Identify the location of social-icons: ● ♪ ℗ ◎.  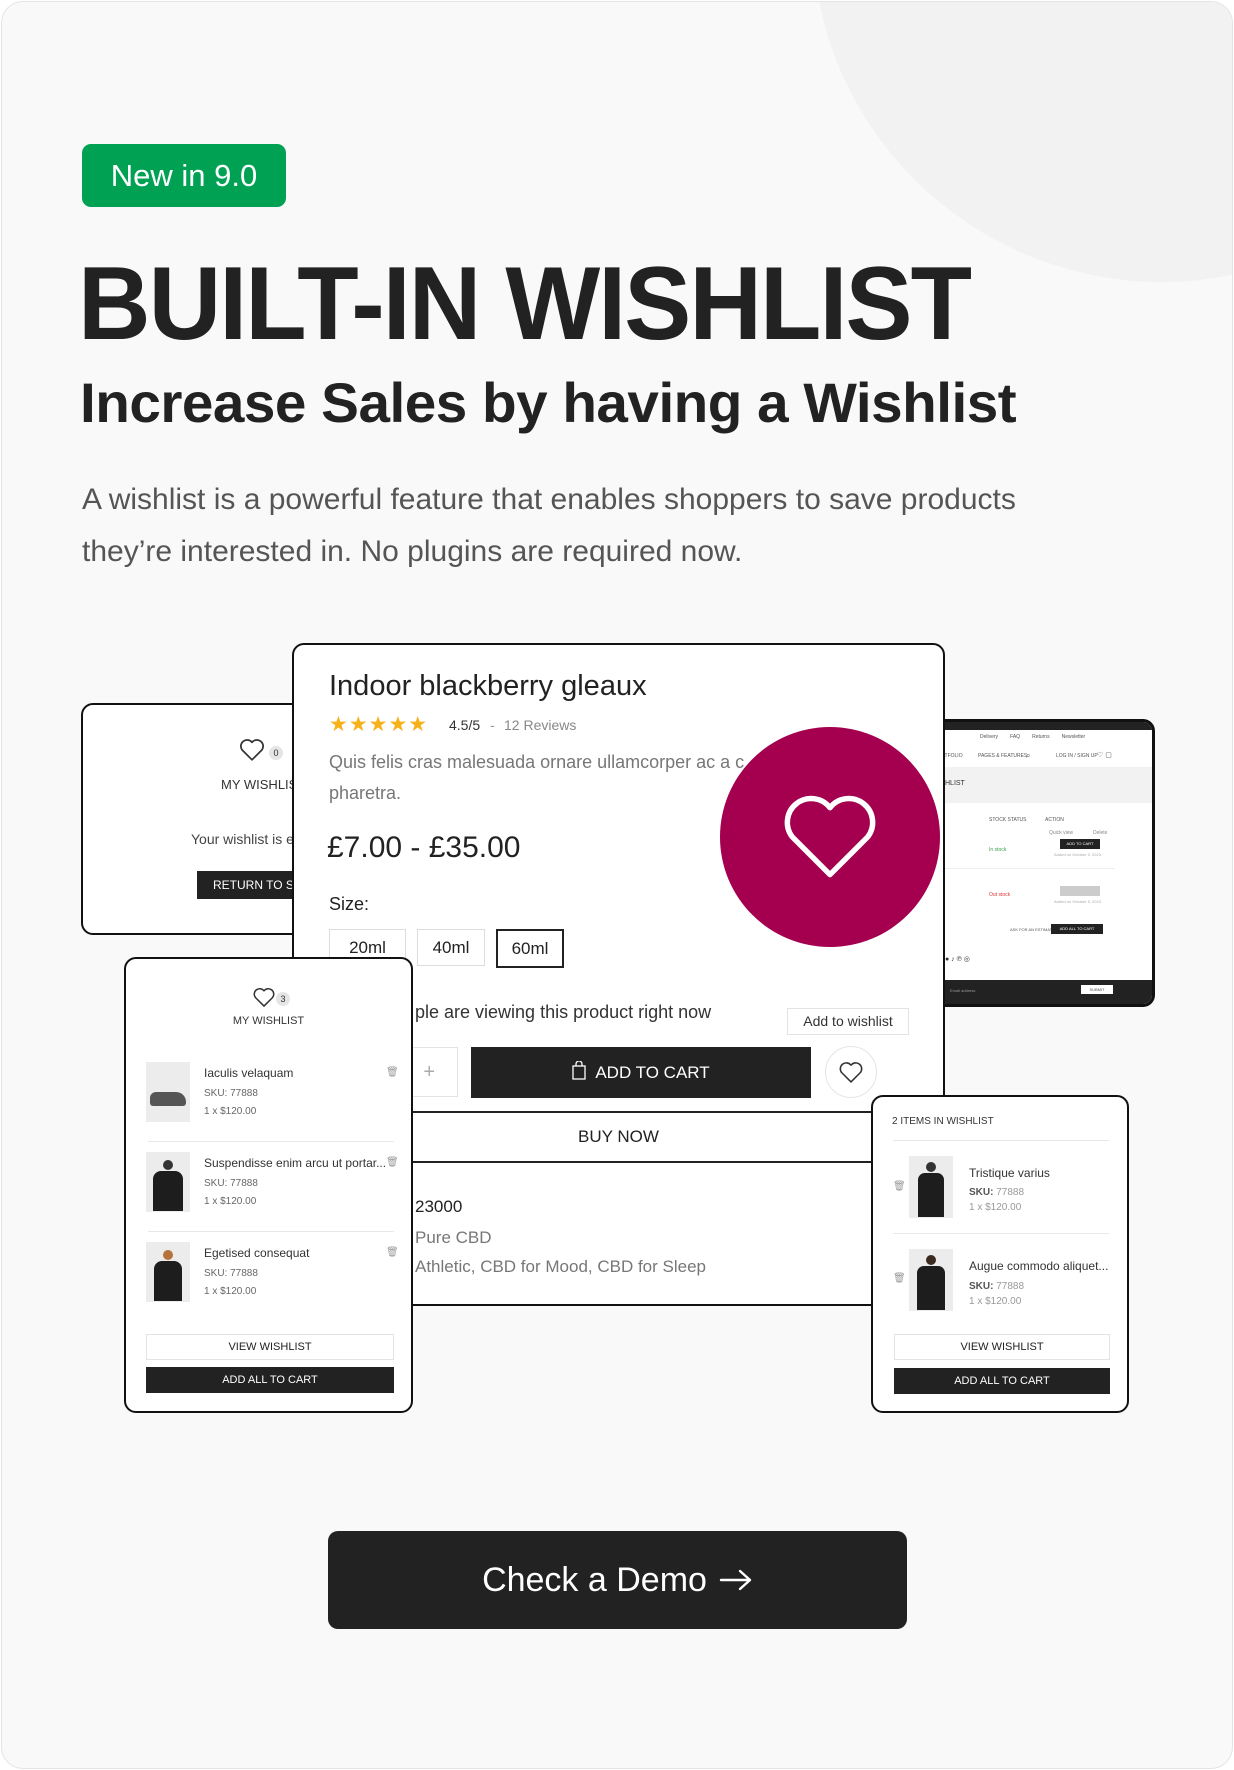
(957, 959).